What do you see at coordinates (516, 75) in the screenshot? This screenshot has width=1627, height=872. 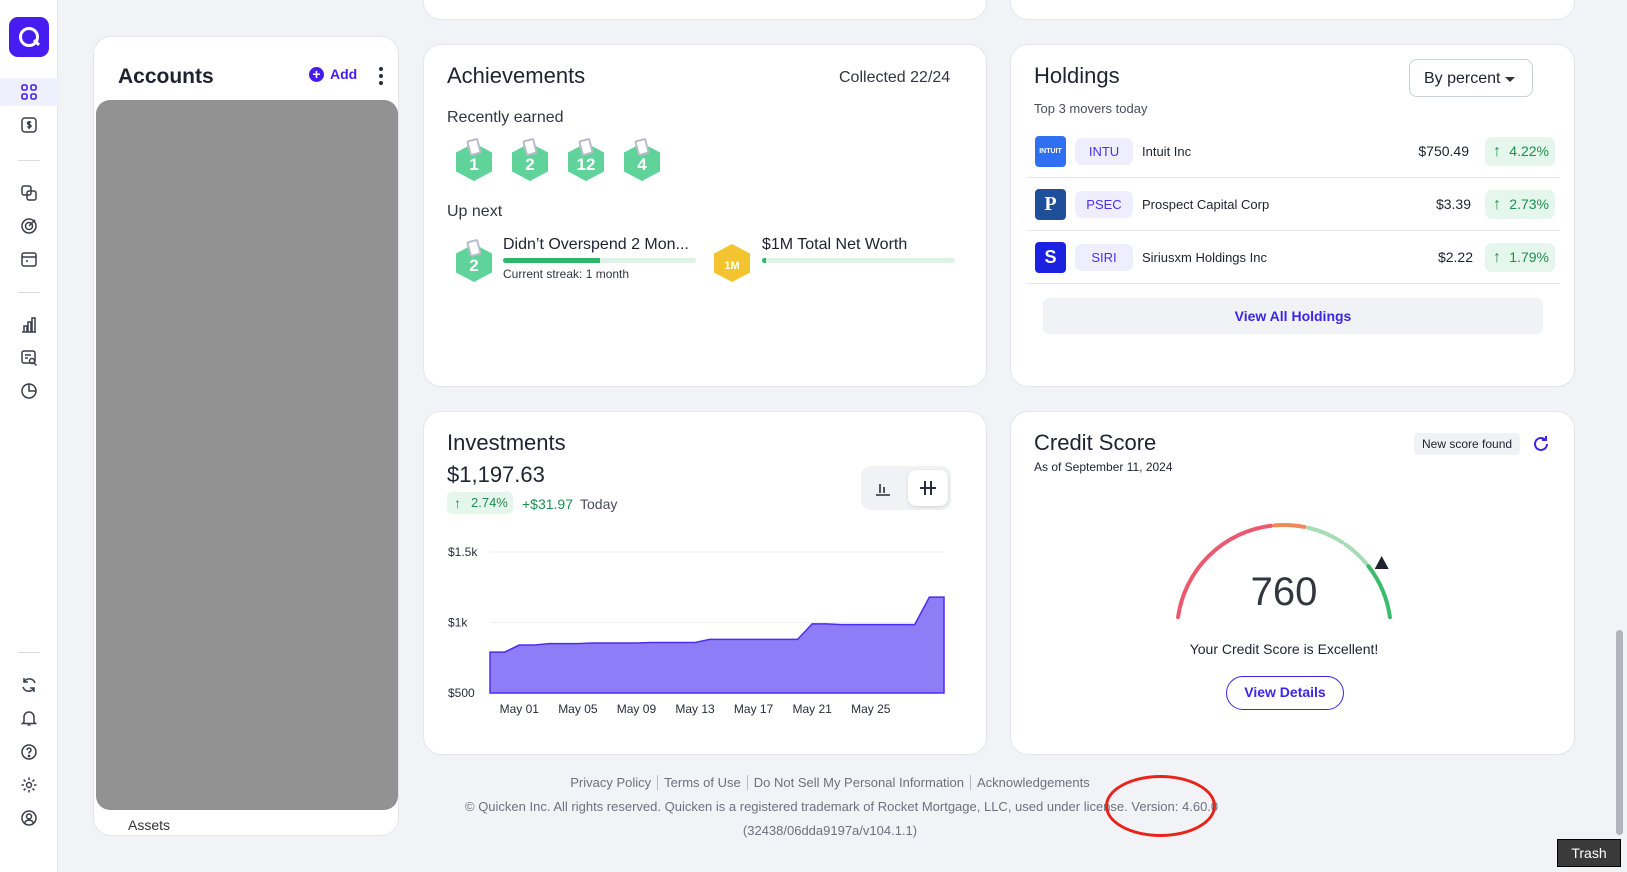 I see `achievements-title: Achievements` at bounding box center [516, 75].